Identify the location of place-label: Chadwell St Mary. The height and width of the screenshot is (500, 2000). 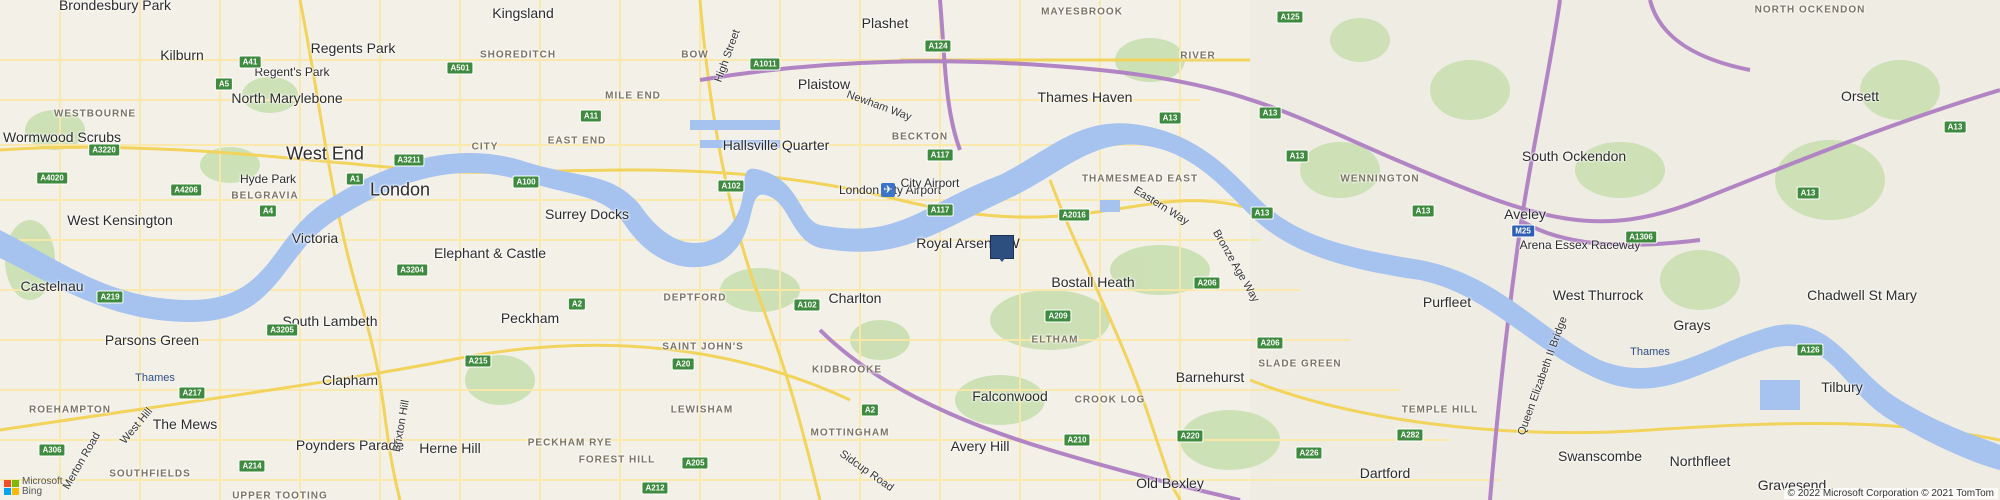
(1862, 295).